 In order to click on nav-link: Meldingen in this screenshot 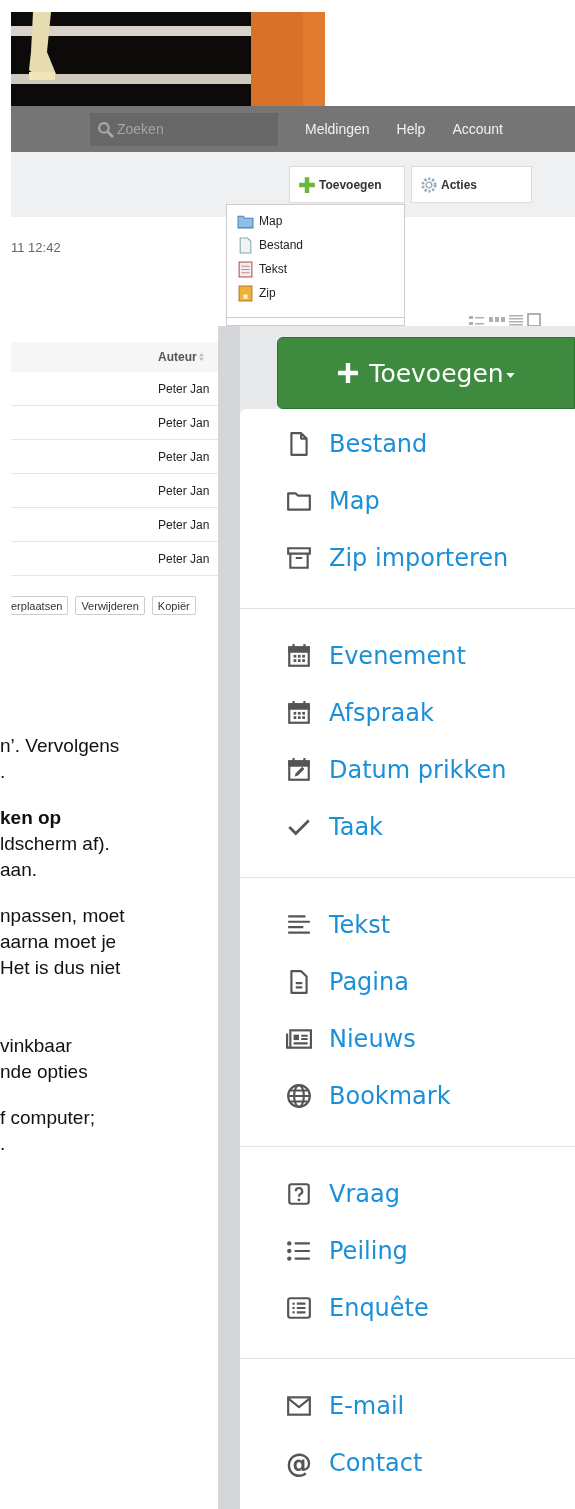, I will do `click(337, 129)`.